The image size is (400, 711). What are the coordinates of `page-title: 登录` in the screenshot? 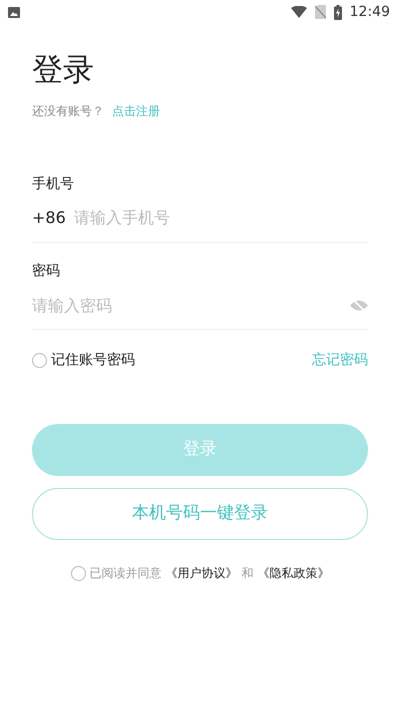 It's located at (63, 70).